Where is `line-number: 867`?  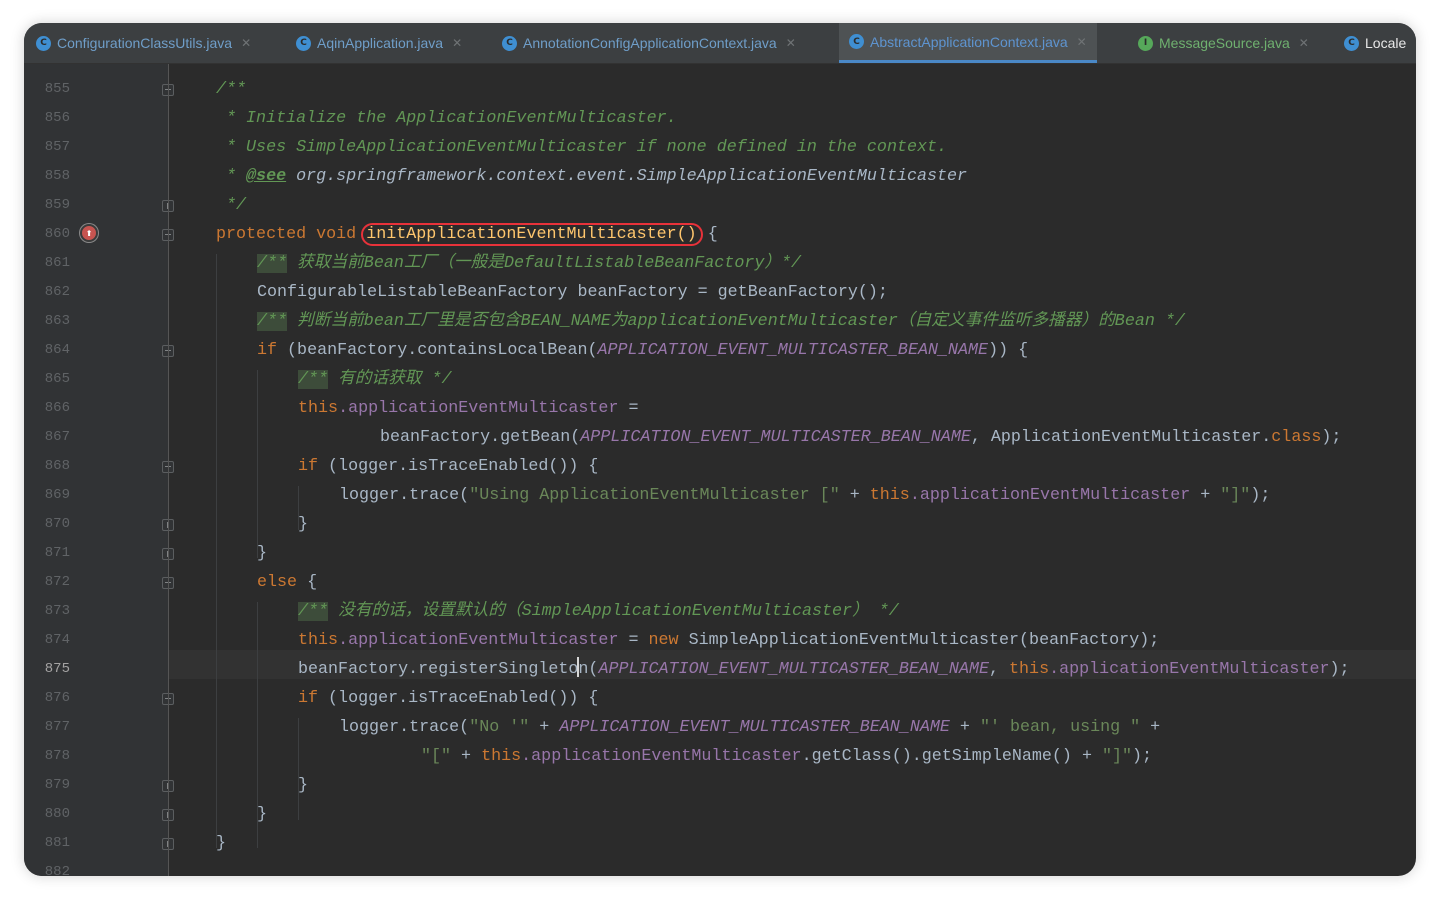
line-number: 867 is located at coordinates (57, 437).